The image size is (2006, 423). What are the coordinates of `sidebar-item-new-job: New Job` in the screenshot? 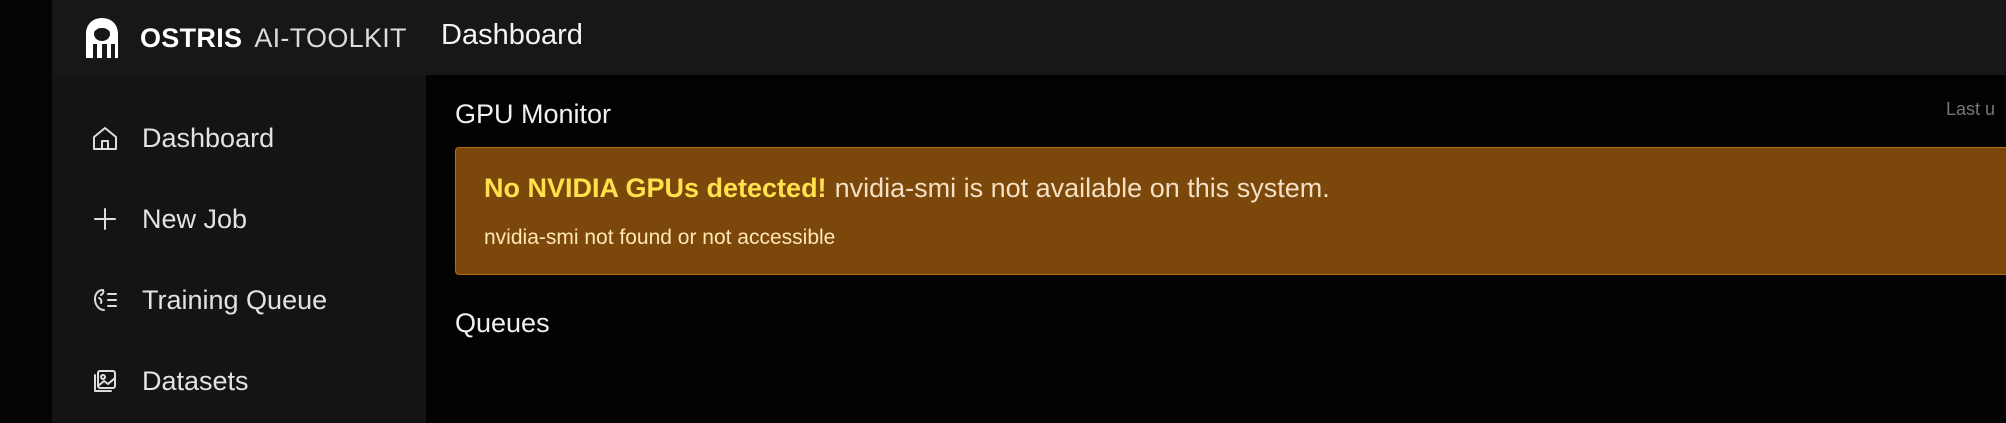 It's located at (168, 219).